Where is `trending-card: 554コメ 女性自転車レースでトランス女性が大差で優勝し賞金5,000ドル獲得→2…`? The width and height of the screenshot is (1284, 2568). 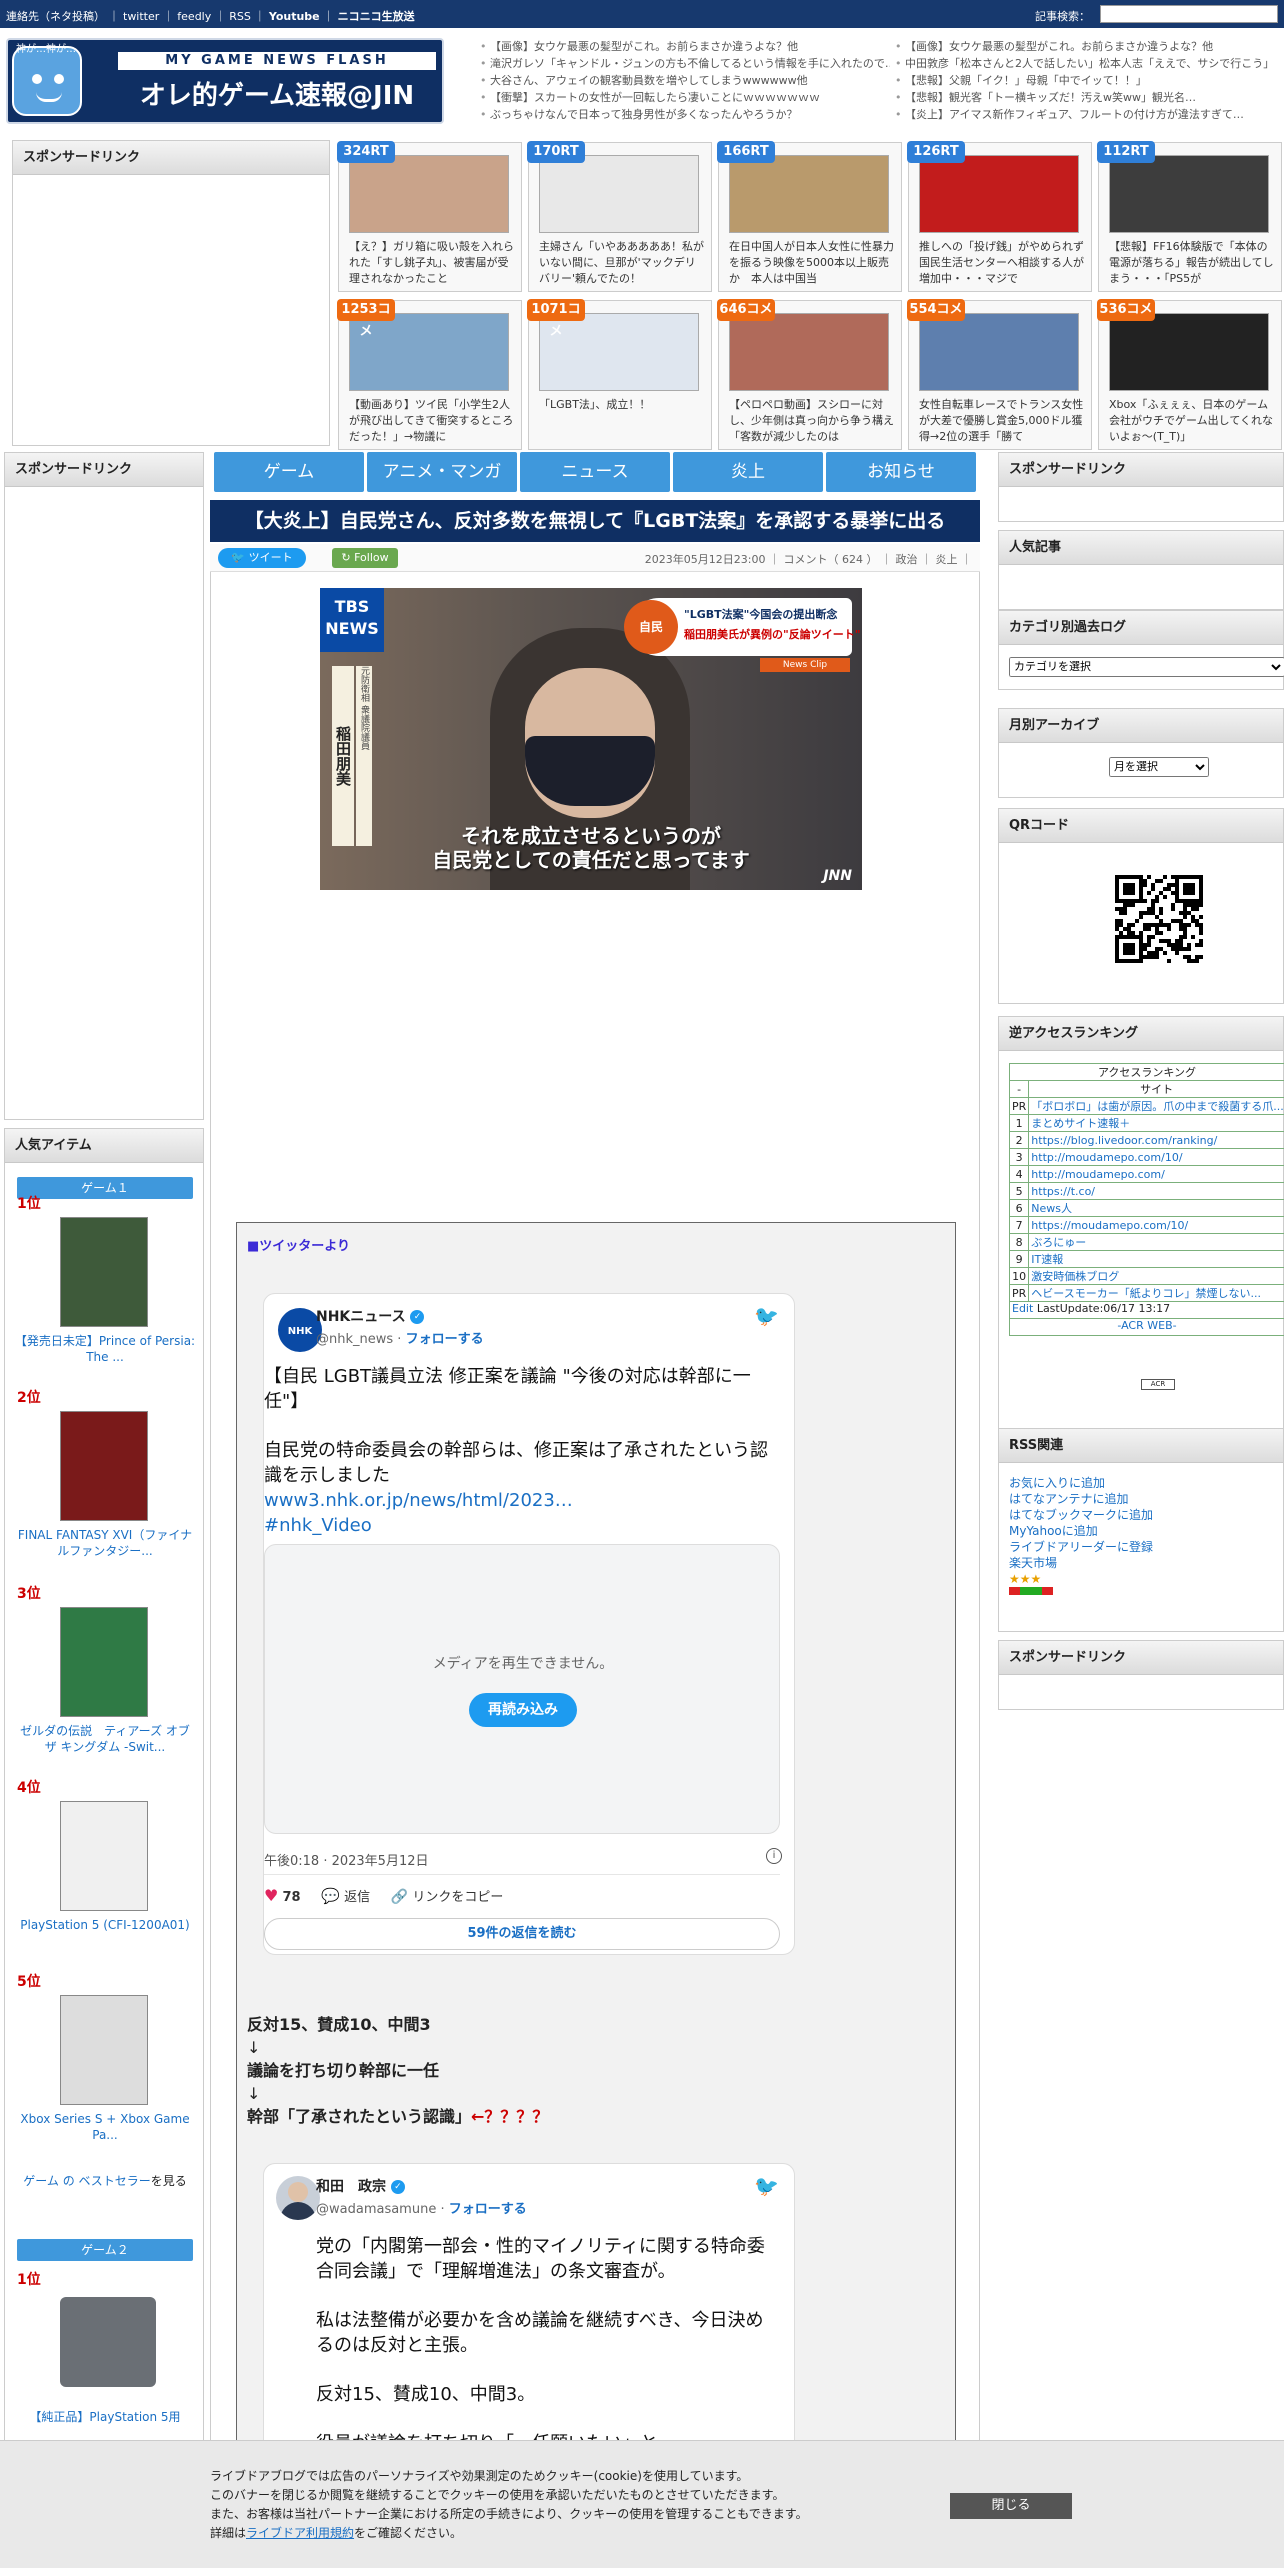 trending-card: 554コメ 女性自転車レースでトランス女性が大差で優勝し賞金5,000ドル獲得→2… is located at coordinates (999, 374).